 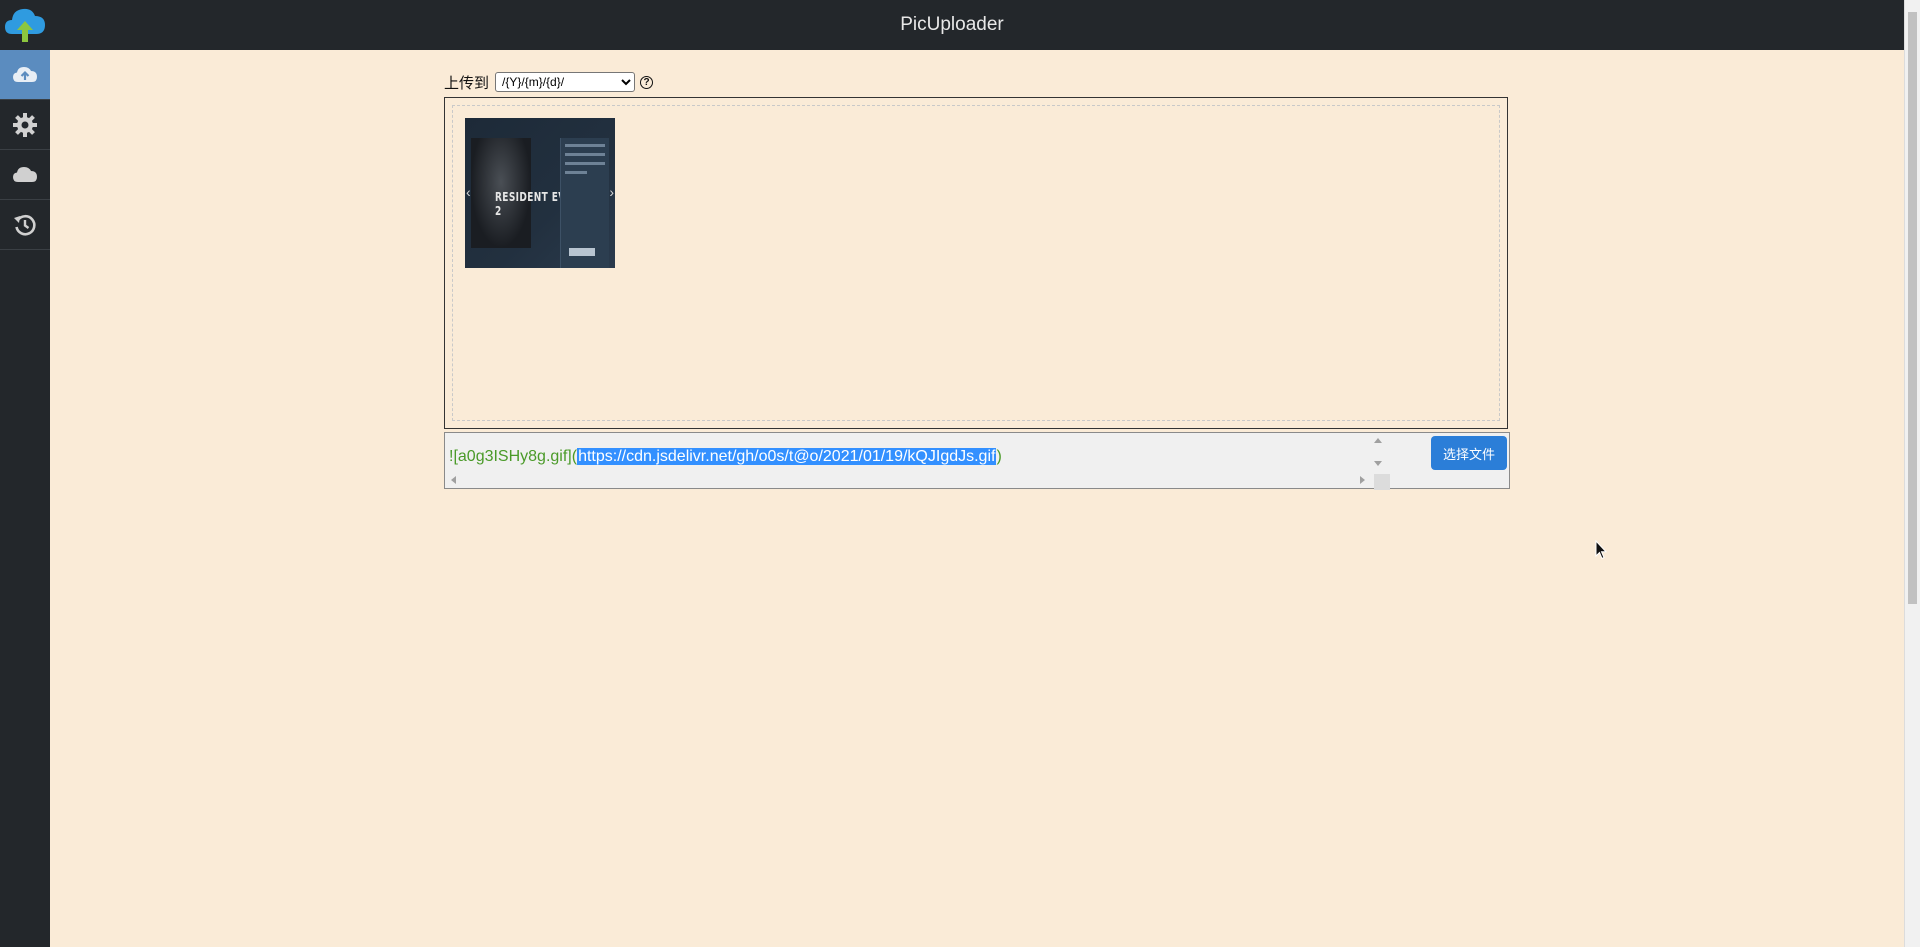 I want to click on scroll-down-icon, so click(x=1378, y=463).